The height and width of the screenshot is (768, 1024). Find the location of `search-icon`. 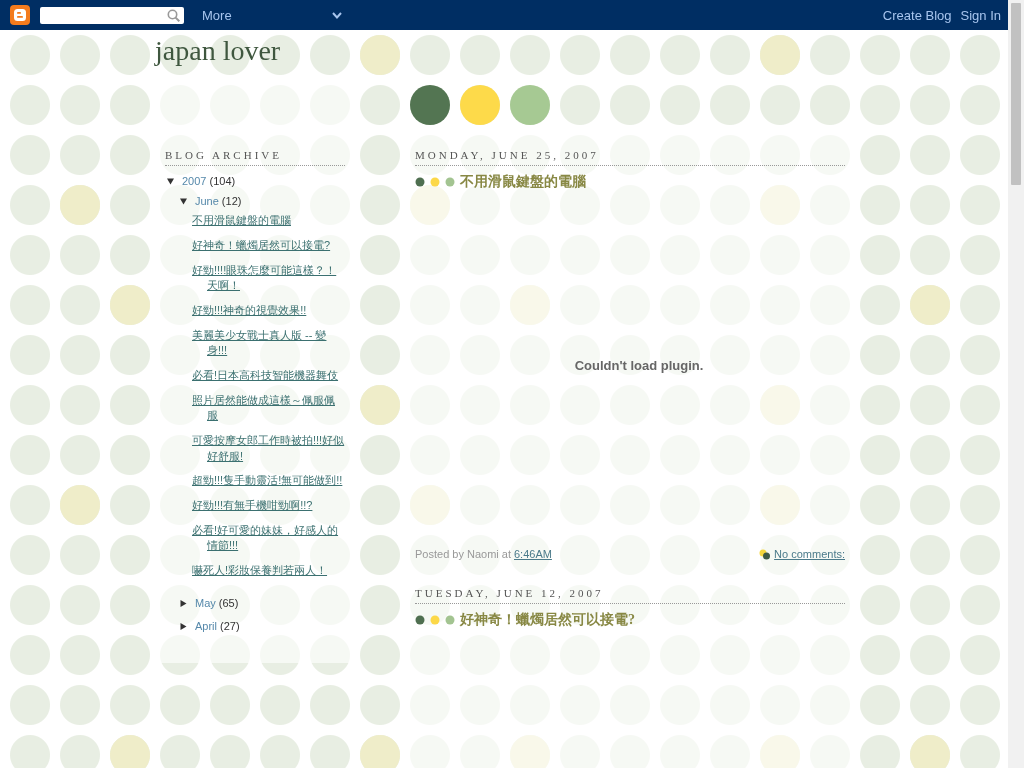

search-icon is located at coordinates (173, 15).